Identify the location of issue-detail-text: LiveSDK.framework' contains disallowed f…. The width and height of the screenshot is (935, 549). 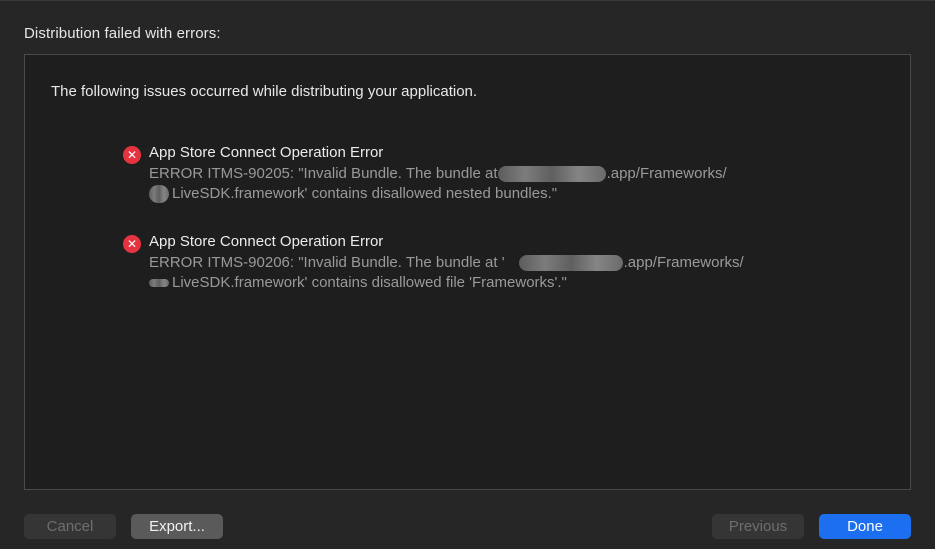
(369, 282).